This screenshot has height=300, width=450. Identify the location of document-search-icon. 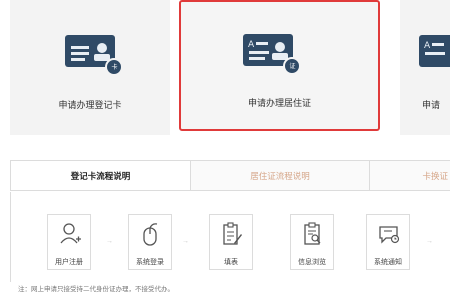
(312, 233).